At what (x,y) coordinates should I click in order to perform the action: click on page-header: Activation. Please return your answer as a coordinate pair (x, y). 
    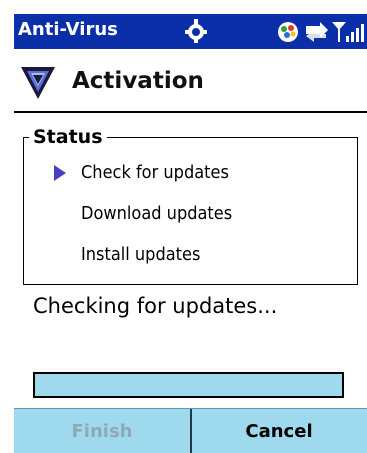
    Looking at the image, I should click on (190, 81).